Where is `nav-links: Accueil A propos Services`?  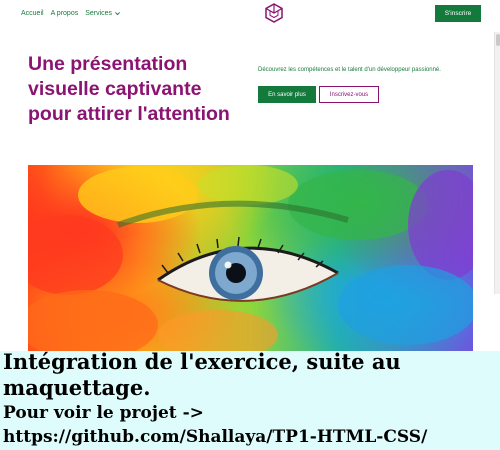 nav-links: Accueil A propos Services is located at coordinates (71, 13).